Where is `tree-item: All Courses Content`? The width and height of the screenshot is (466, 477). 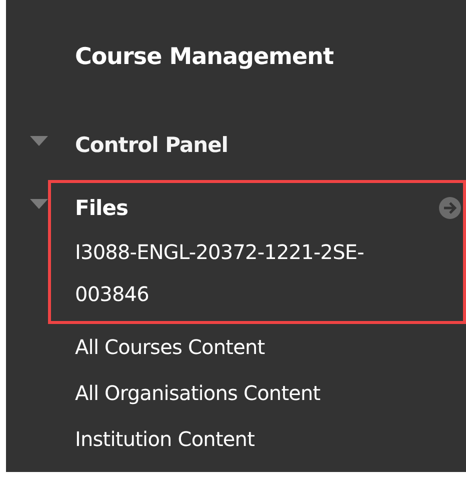 tree-item: All Courses Content is located at coordinates (236, 347).